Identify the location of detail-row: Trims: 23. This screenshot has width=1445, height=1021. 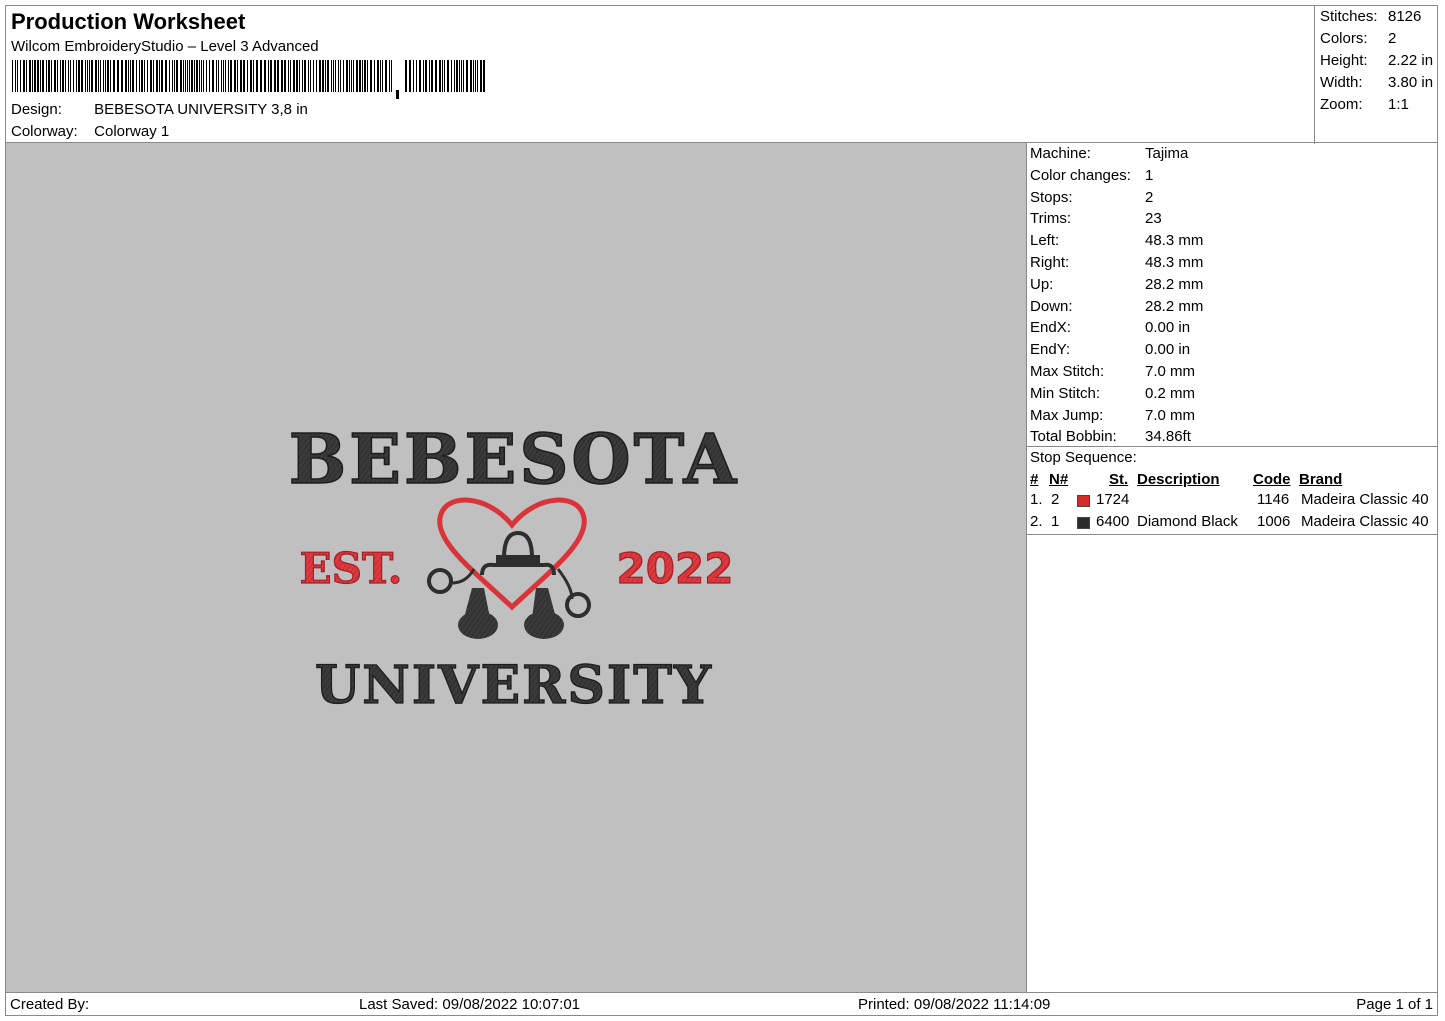
(1096, 218).